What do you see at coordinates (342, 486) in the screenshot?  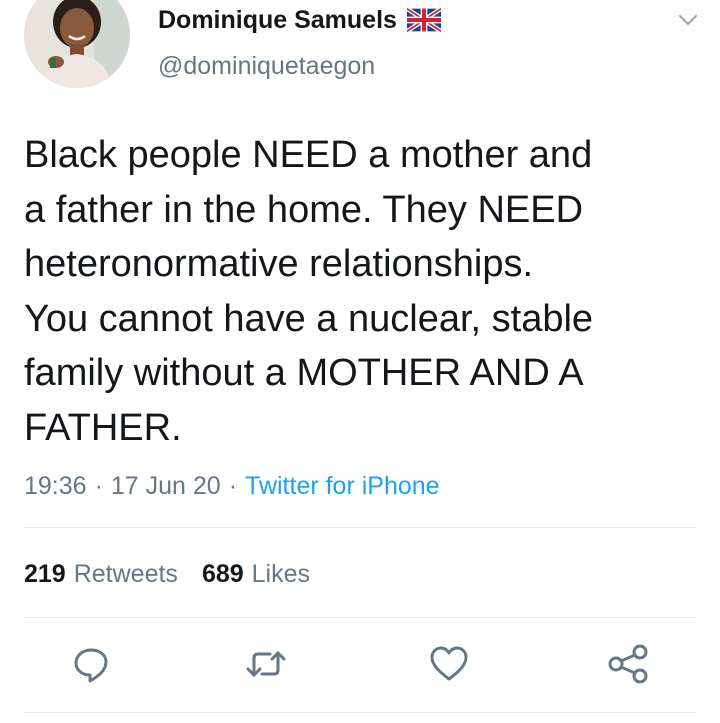 I see `tweet-source-link: Twitter for iPhone` at bounding box center [342, 486].